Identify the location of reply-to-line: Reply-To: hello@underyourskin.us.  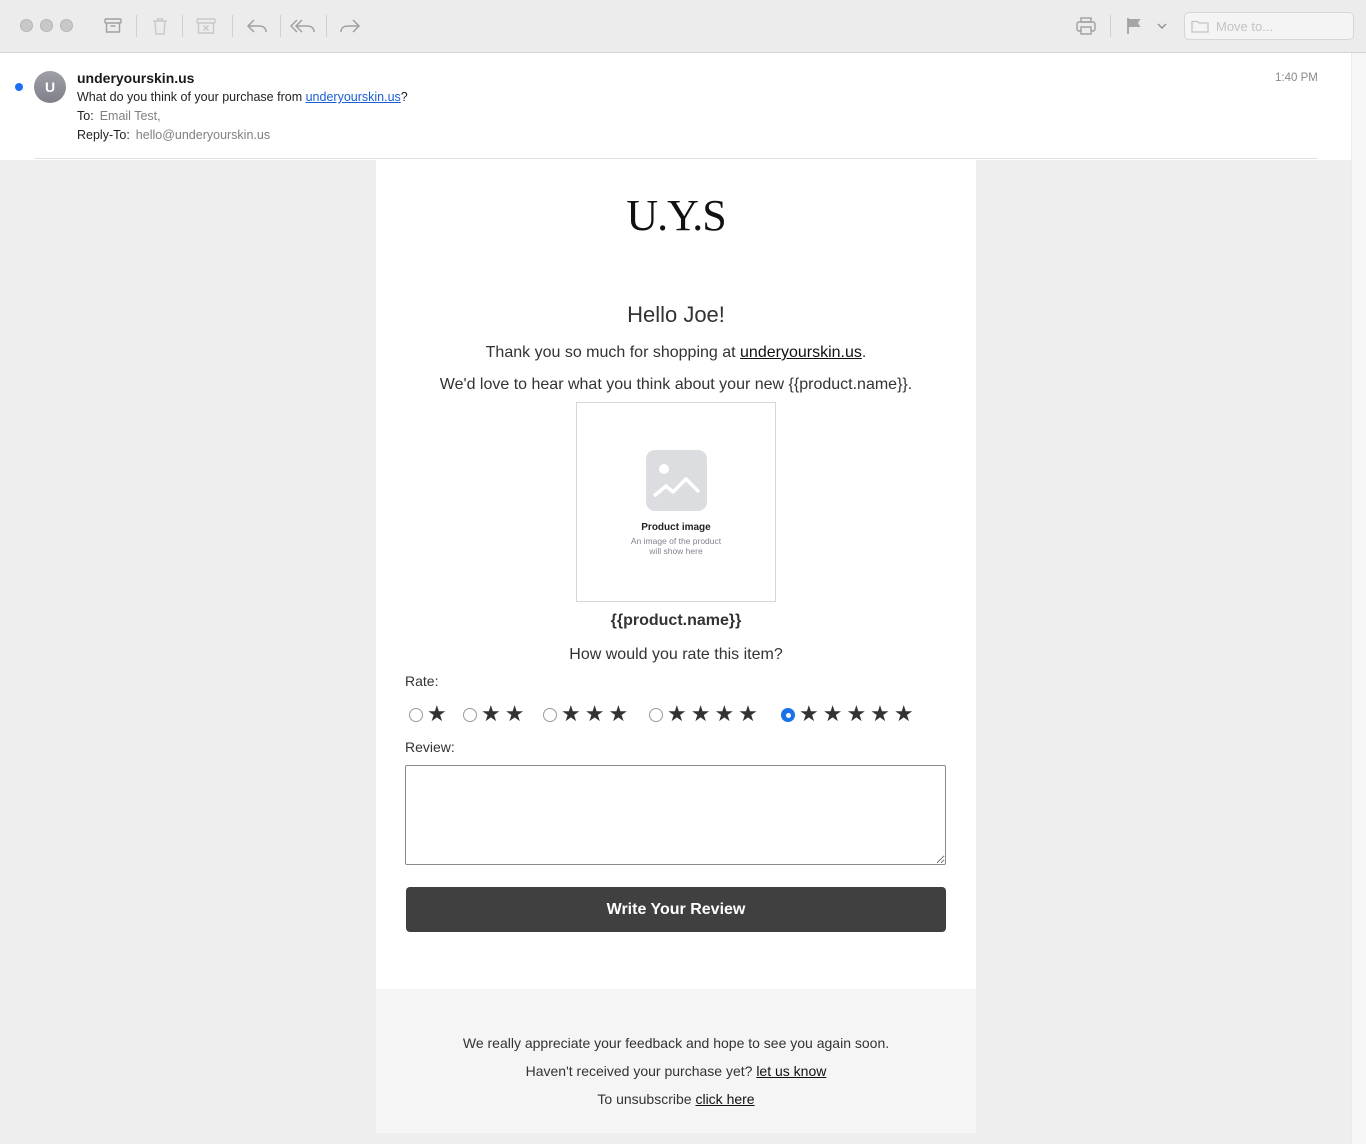
(173, 135).